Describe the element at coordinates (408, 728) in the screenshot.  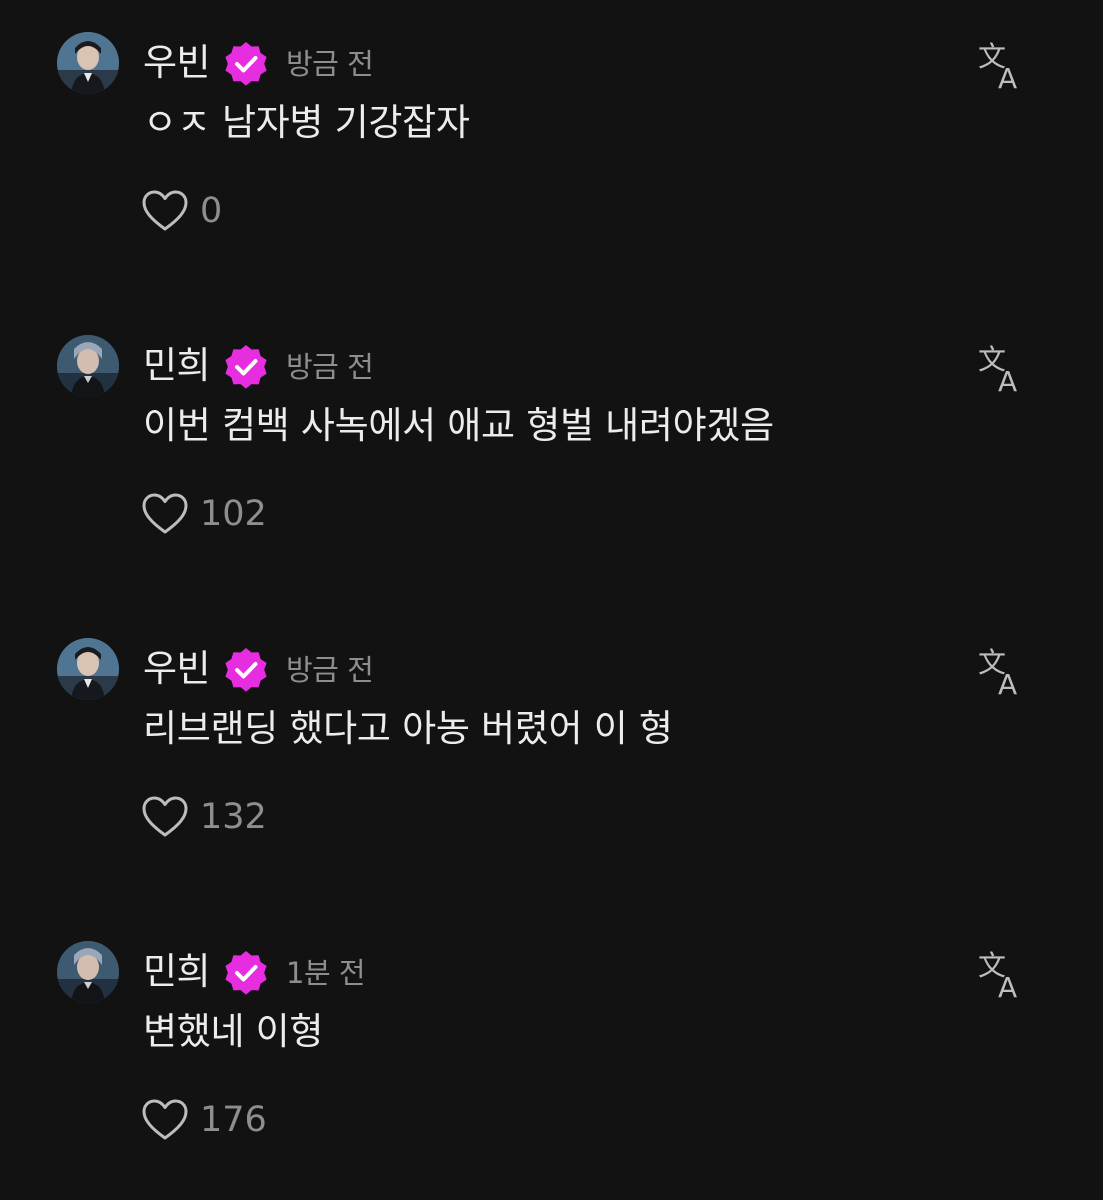
I see `comment-text: 리브랜딩 했다고 아농 버렸어 이 형` at that location.